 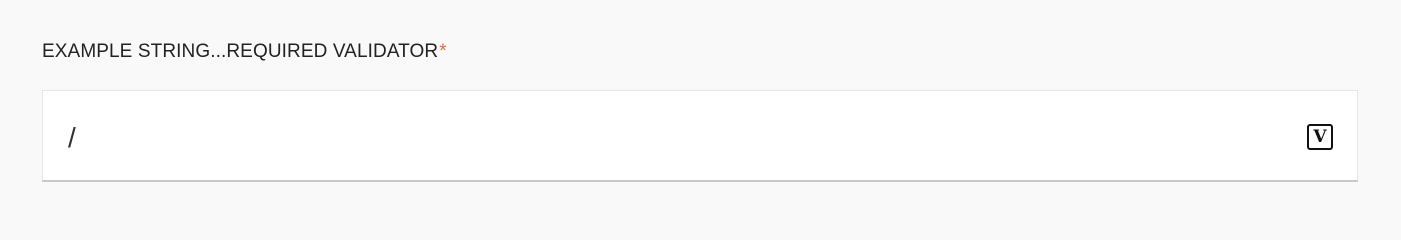 I want to click on input-value: /, so click(x=72, y=138).